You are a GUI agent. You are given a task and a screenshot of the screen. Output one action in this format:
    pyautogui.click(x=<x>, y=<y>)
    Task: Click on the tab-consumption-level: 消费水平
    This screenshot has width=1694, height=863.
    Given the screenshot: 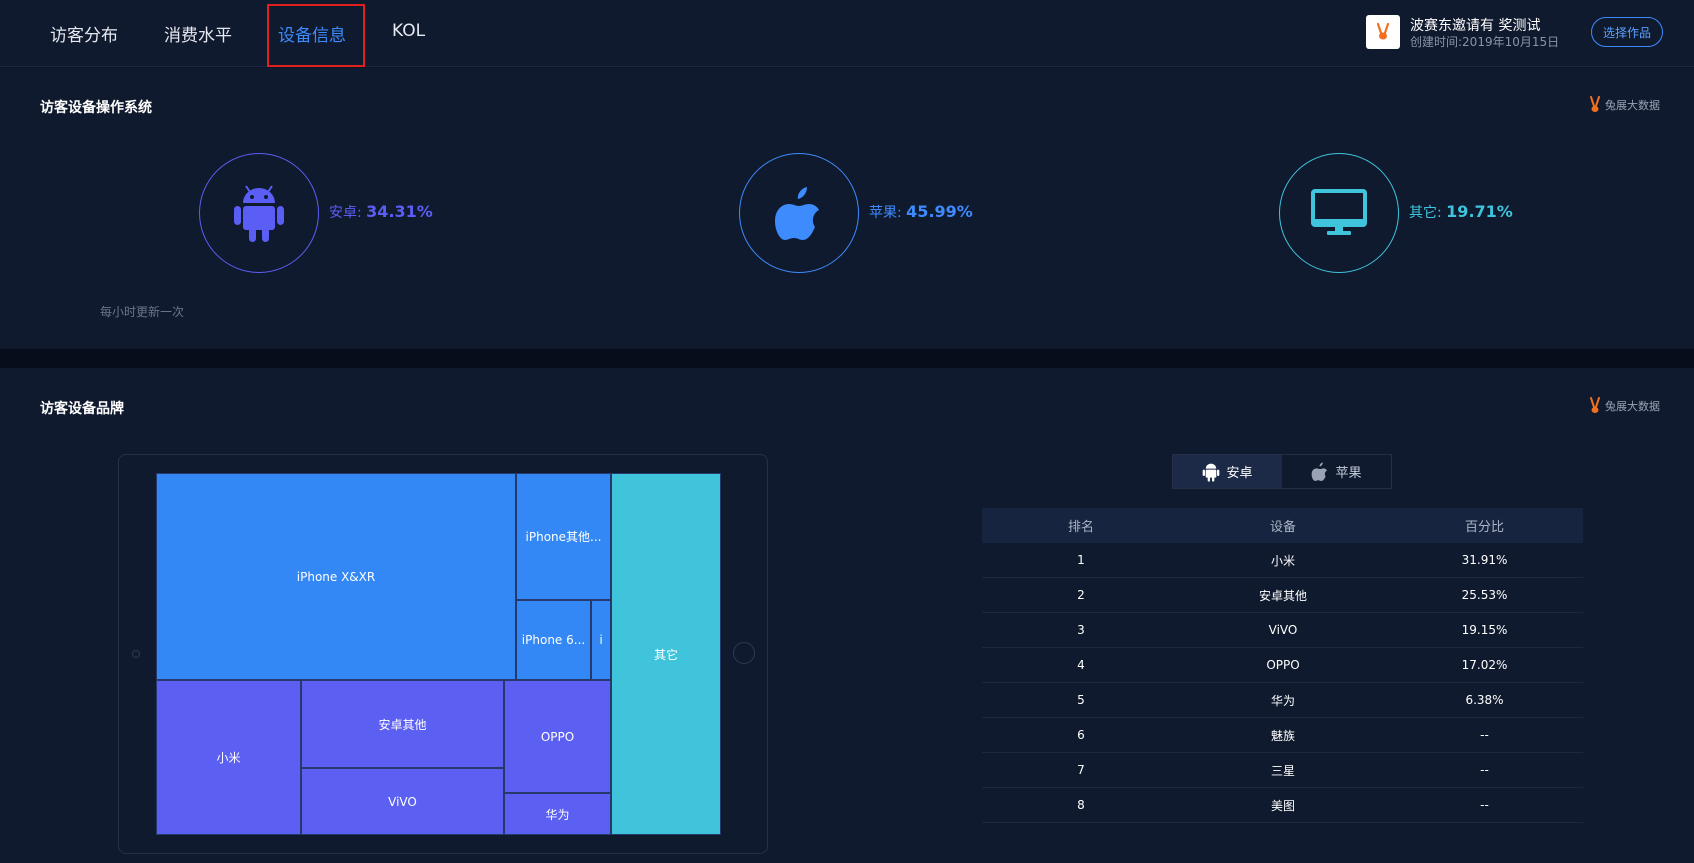 What is the action you would take?
    pyautogui.click(x=198, y=33)
    